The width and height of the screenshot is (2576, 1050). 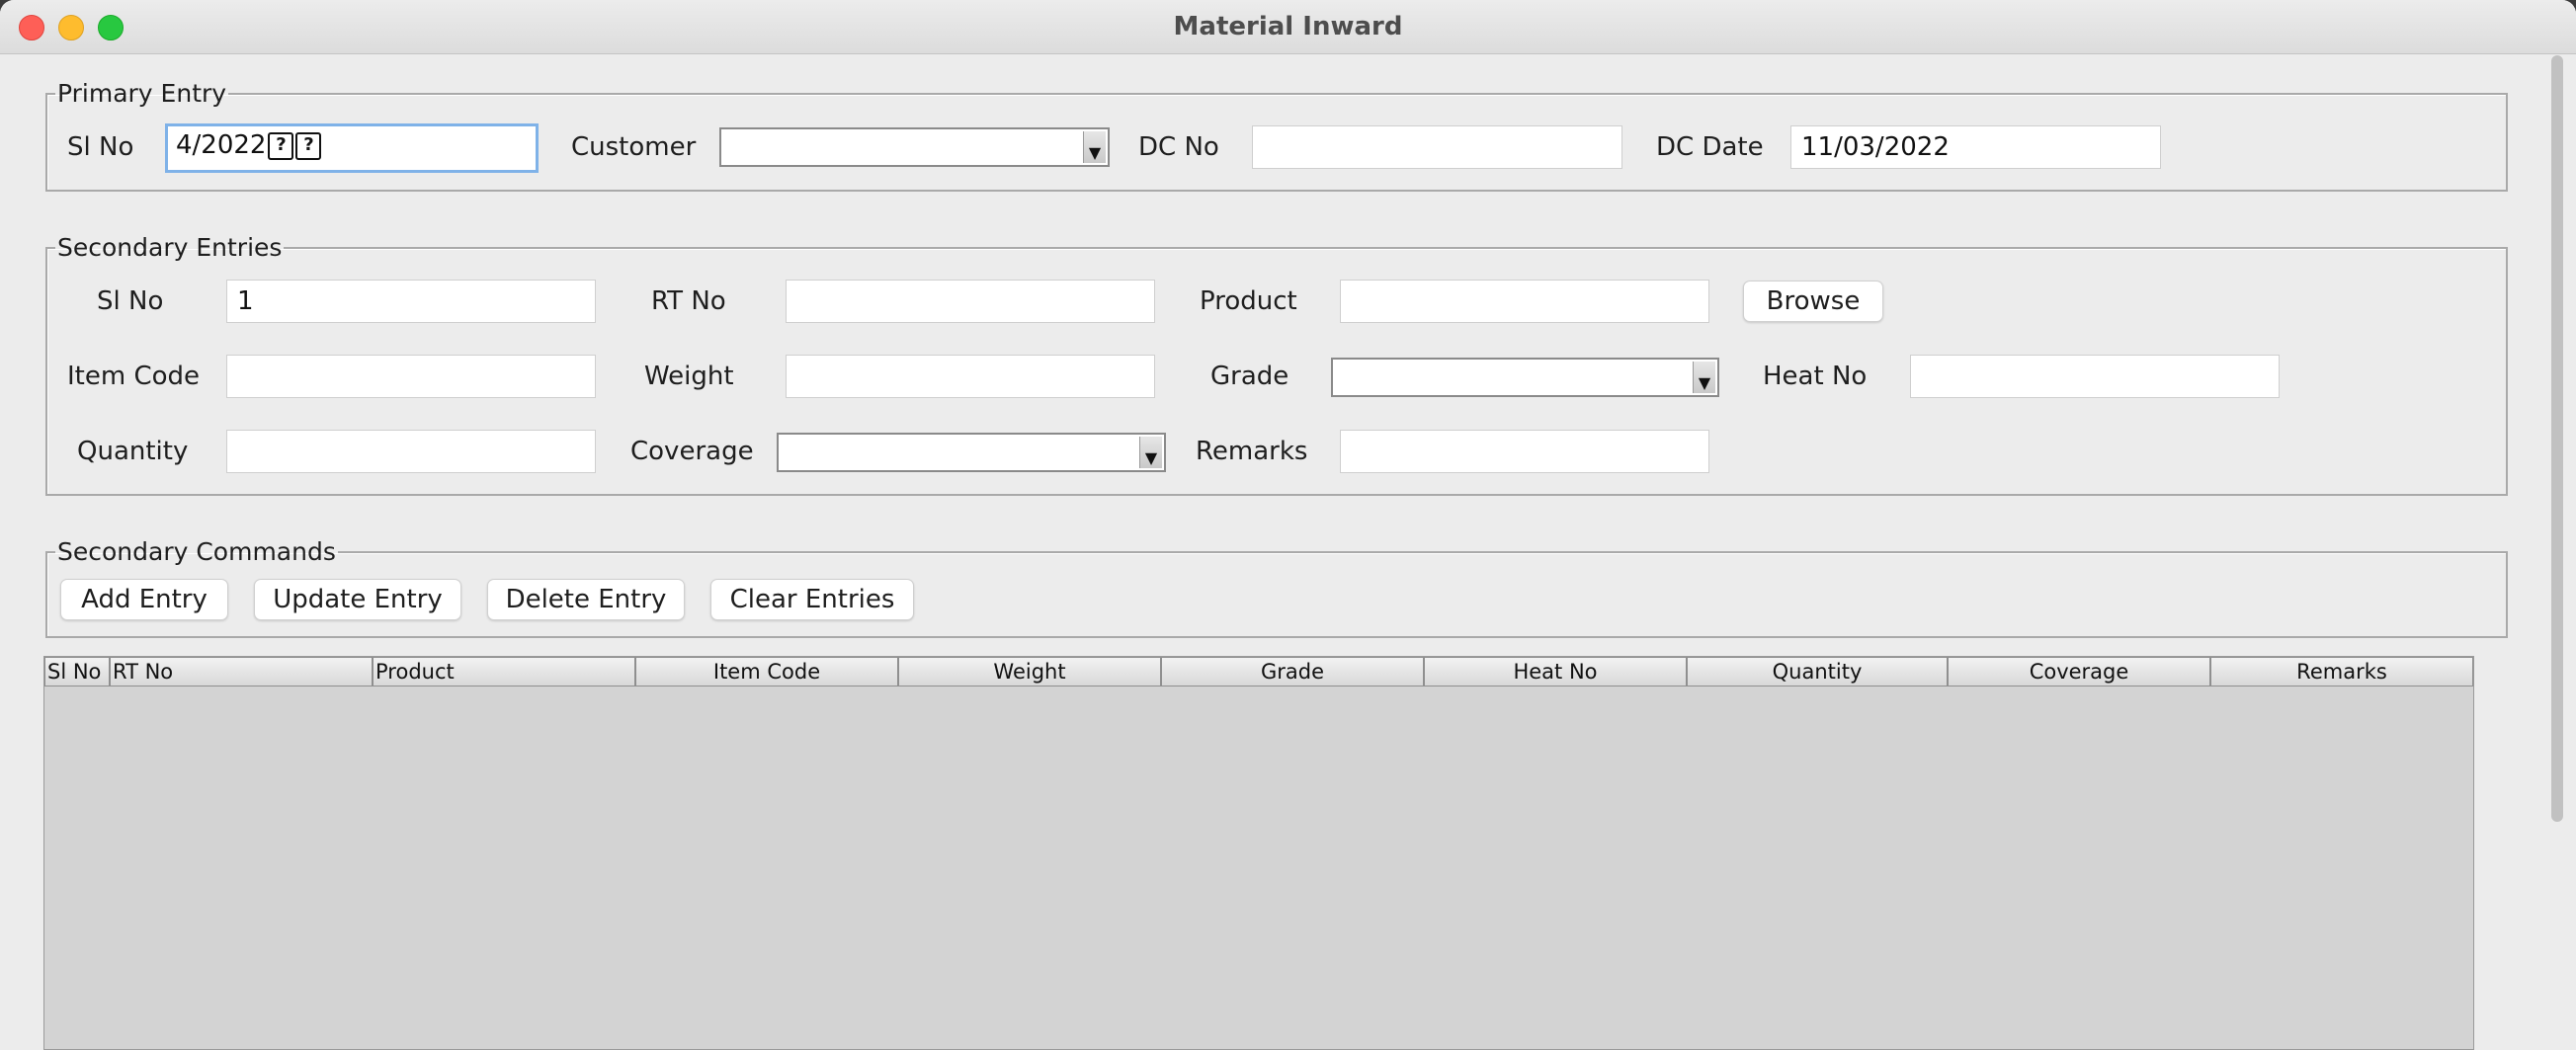 What do you see at coordinates (1437, 147) in the screenshot?
I see `dc-no-input` at bounding box center [1437, 147].